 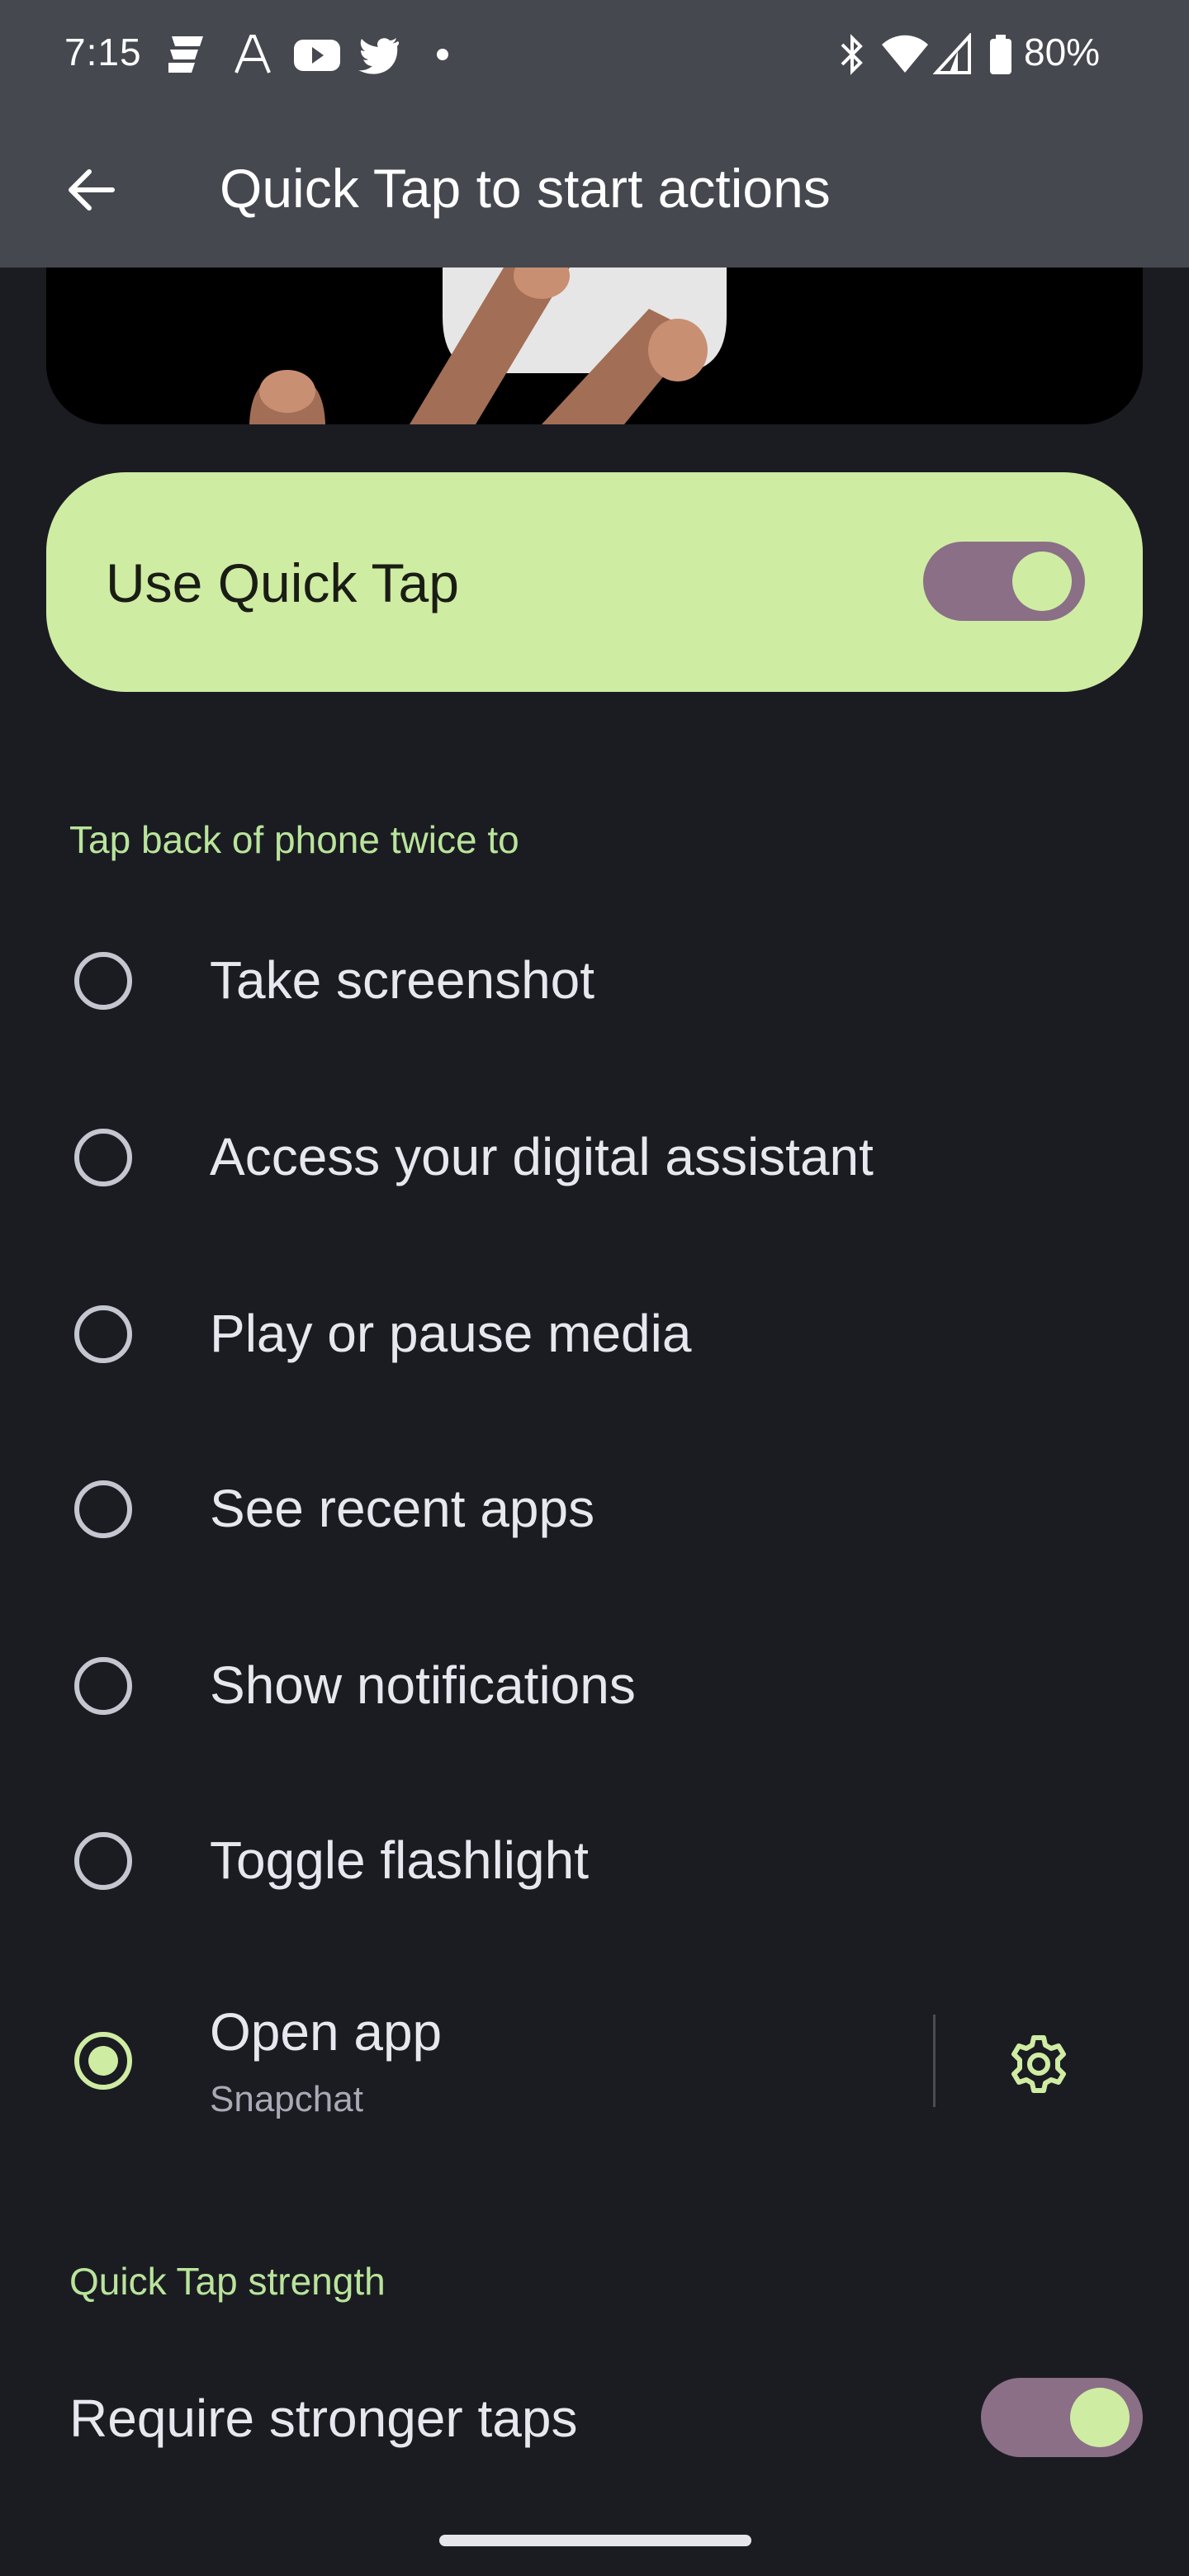 I want to click on radio-selected-dot, so click(x=103, y=2061).